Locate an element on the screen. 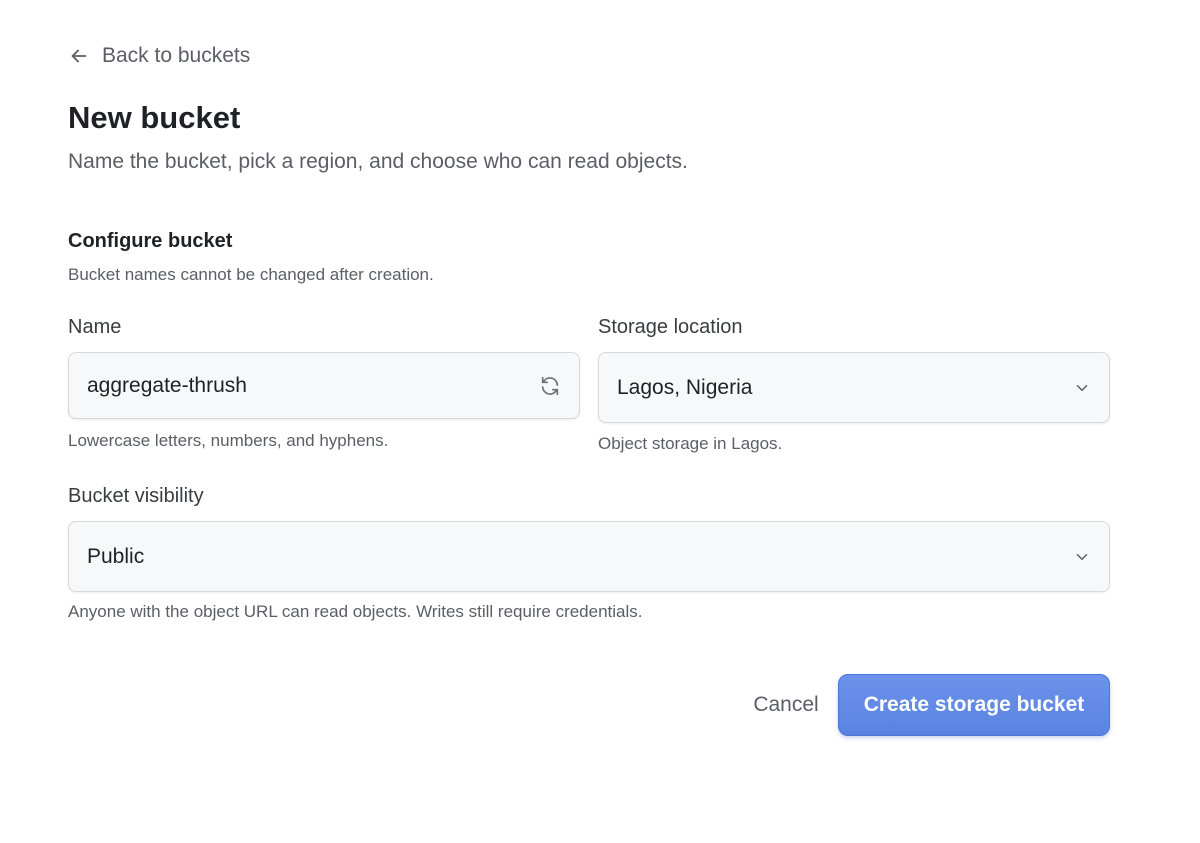 The image size is (1200, 843). name-field-label: Name is located at coordinates (95, 327).